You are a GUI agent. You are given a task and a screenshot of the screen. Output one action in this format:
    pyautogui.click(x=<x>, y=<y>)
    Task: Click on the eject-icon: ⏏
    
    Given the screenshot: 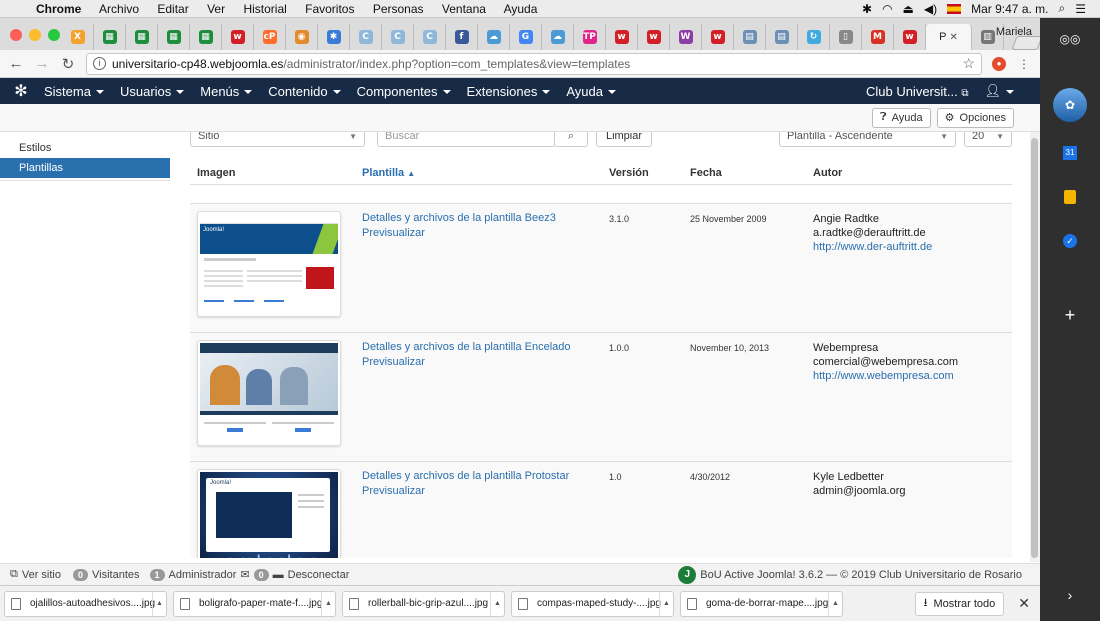 What is the action you would take?
    pyautogui.click(x=908, y=9)
    